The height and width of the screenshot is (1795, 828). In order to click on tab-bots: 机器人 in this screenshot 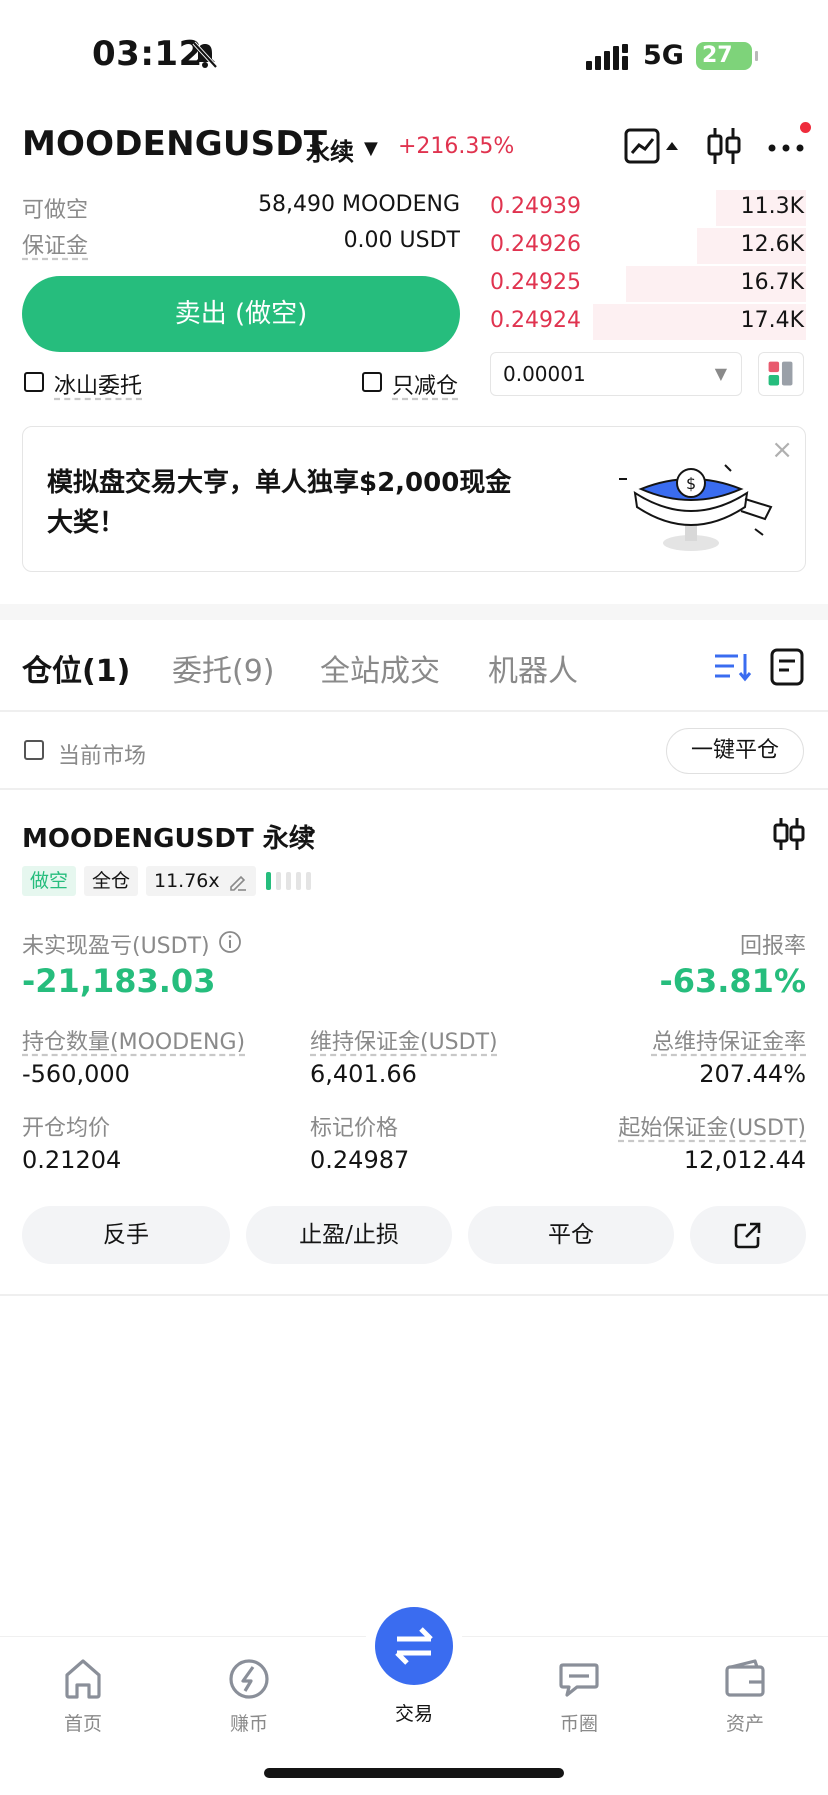, I will do `click(533, 668)`.